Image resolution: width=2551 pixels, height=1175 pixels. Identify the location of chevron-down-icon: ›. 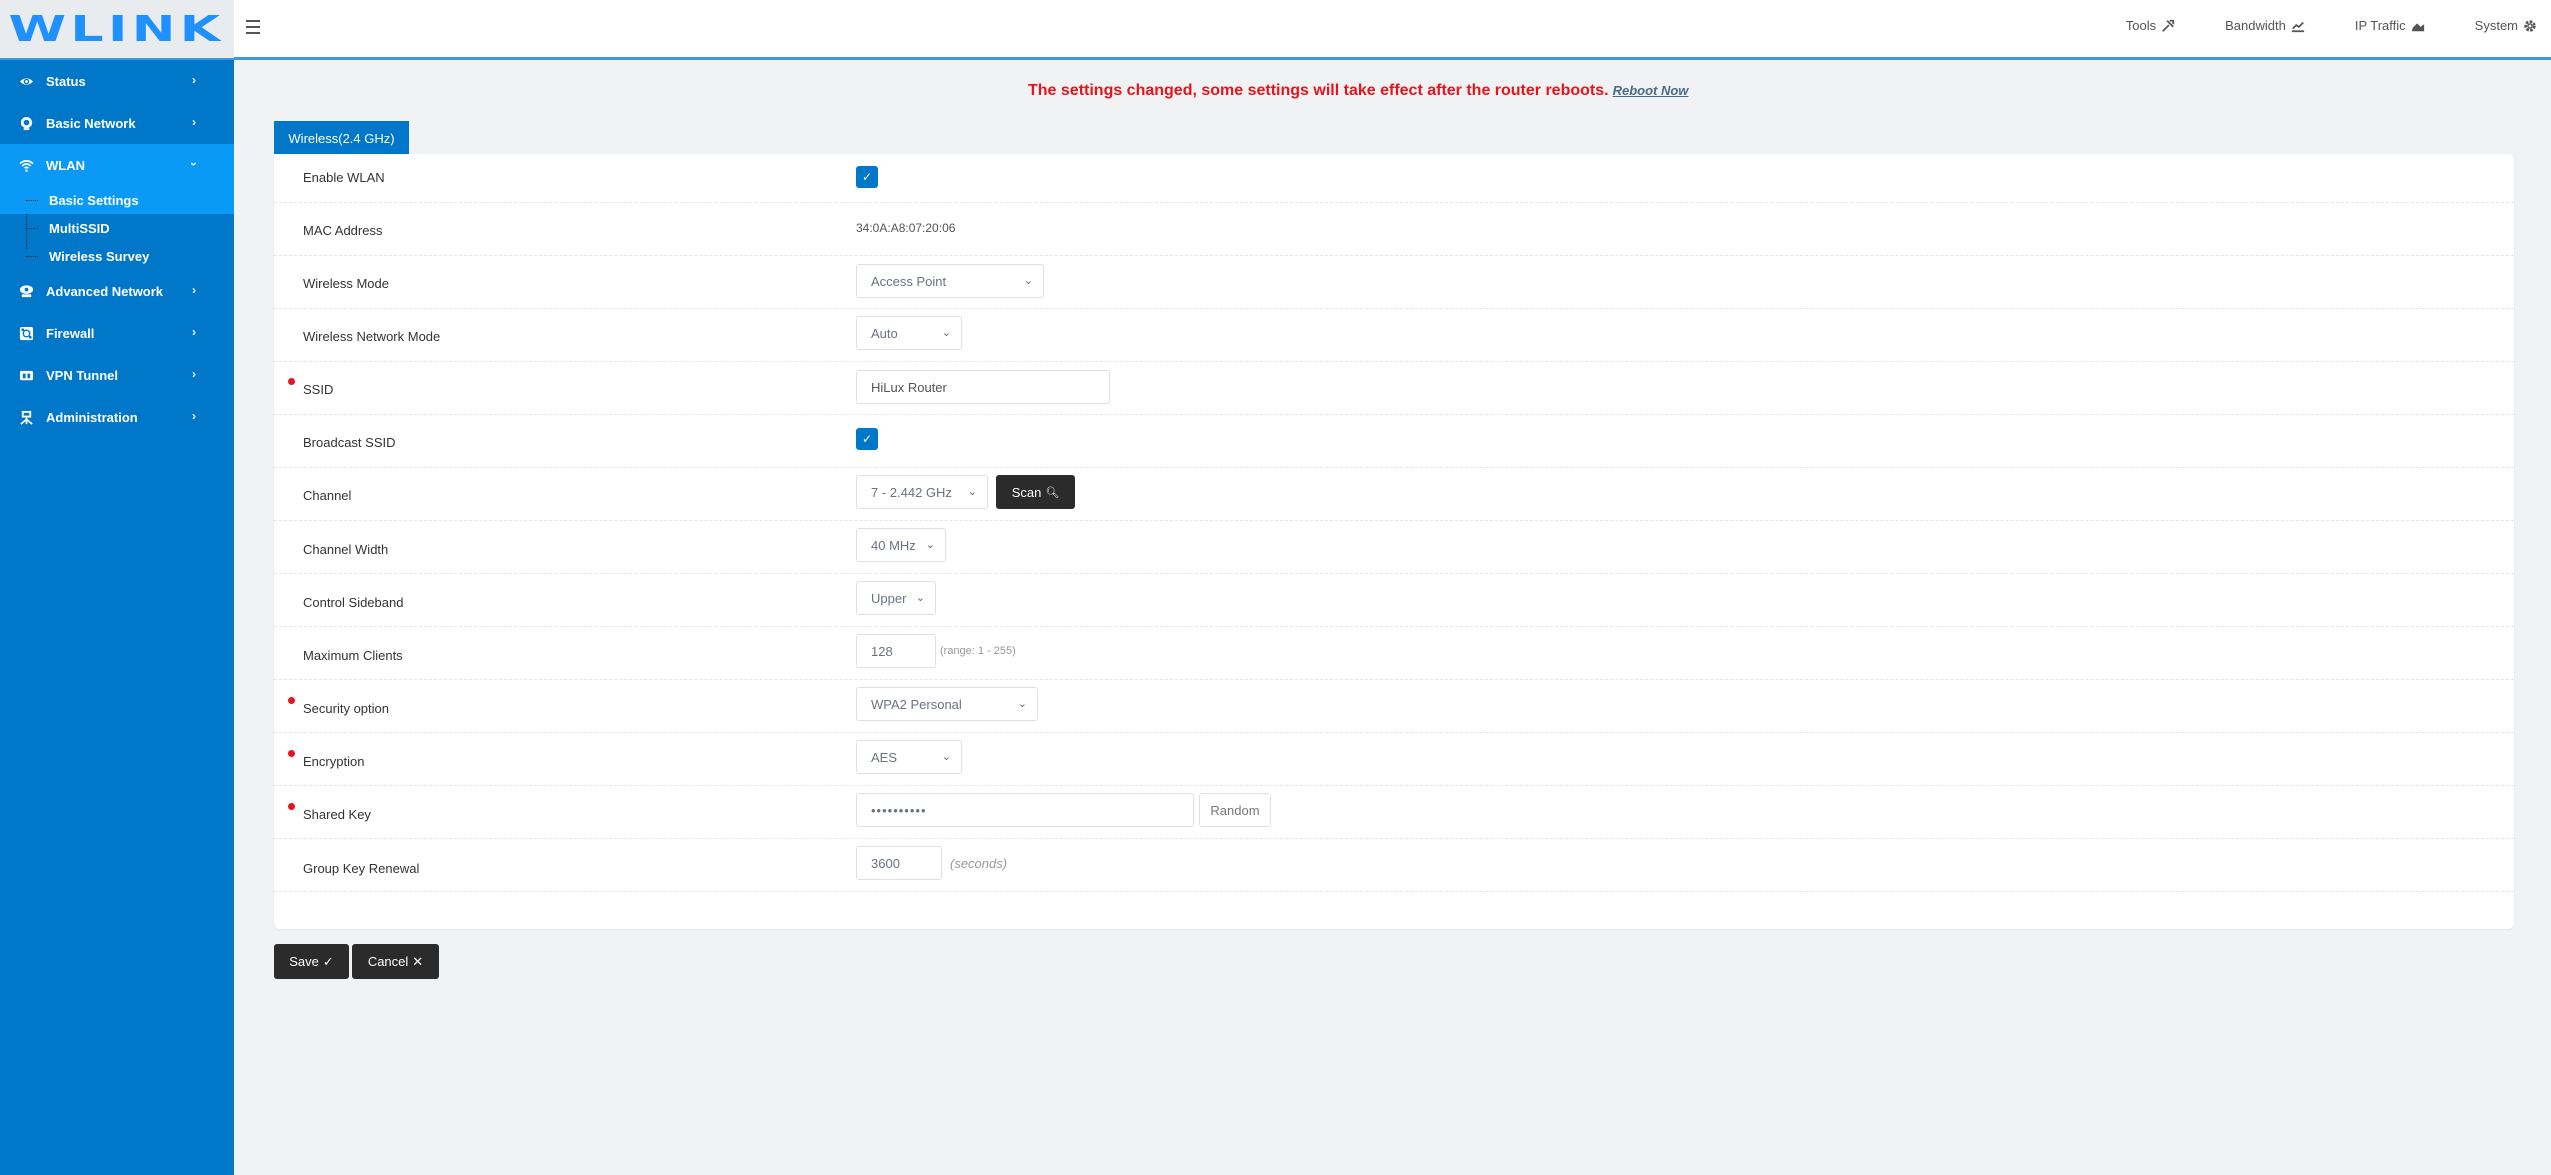
(194, 164).